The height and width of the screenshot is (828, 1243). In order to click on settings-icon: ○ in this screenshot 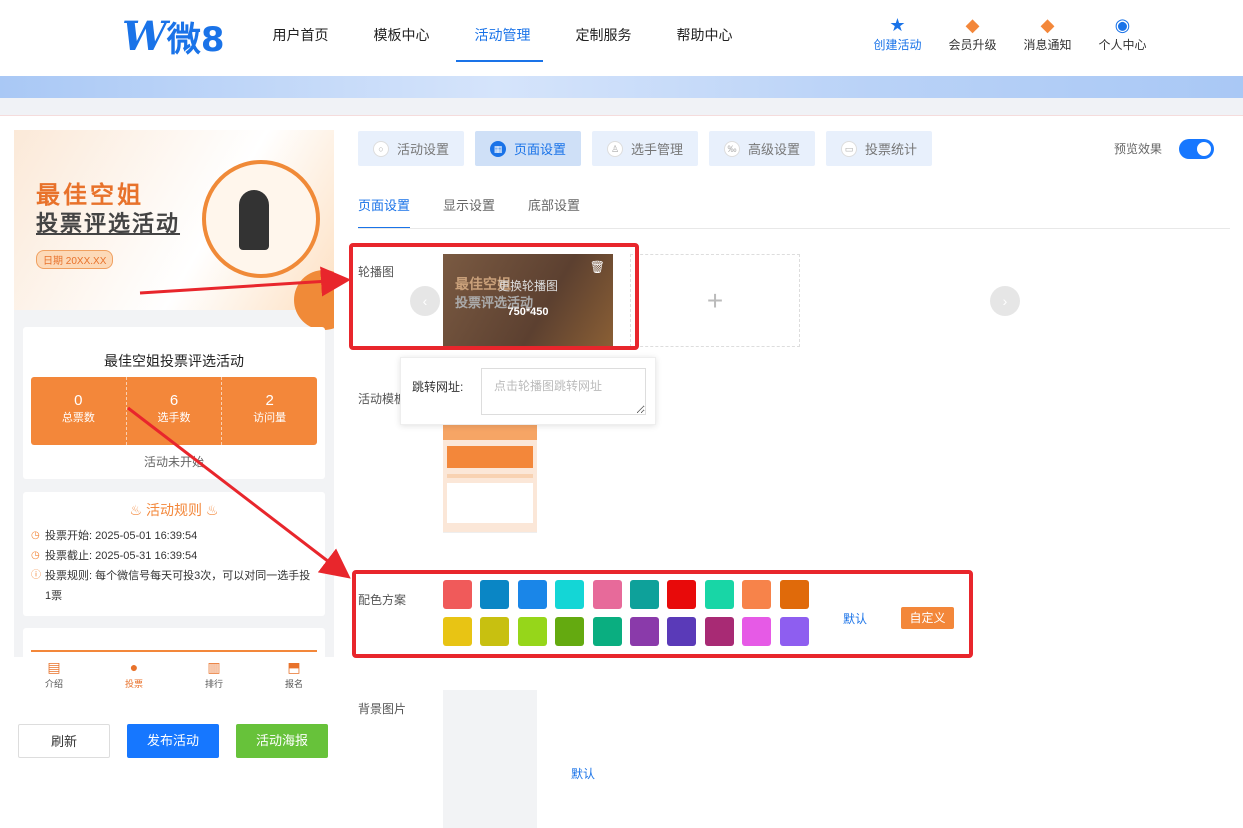, I will do `click(380, 148)`.